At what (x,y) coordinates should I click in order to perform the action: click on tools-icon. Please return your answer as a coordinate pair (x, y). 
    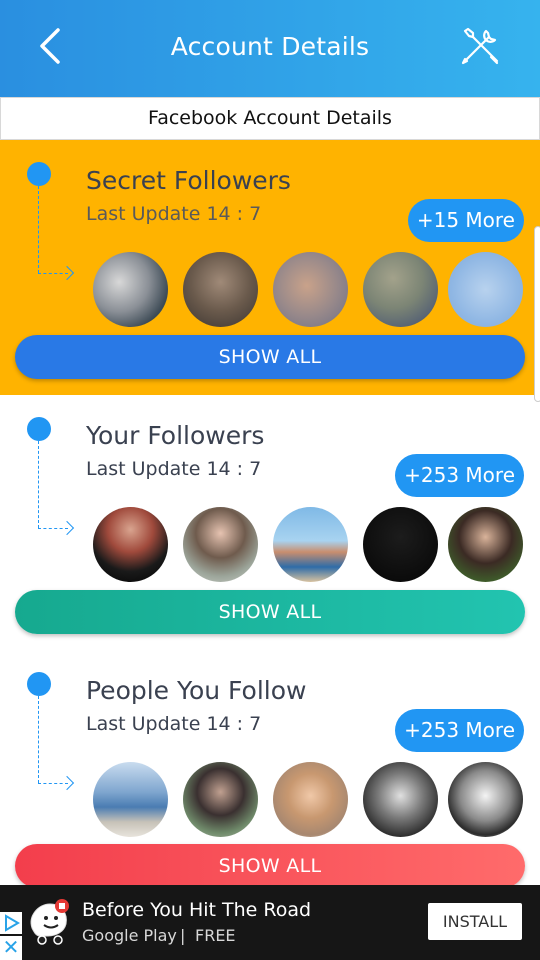
    Looking at the image, I should click on (480, 46).